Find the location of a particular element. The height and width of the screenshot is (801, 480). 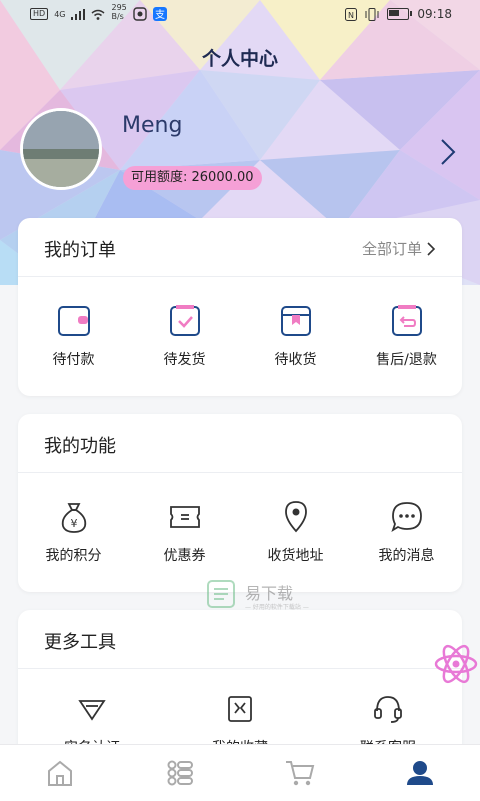

feature-label: 我的积分 is located at coordinates (73, 556).